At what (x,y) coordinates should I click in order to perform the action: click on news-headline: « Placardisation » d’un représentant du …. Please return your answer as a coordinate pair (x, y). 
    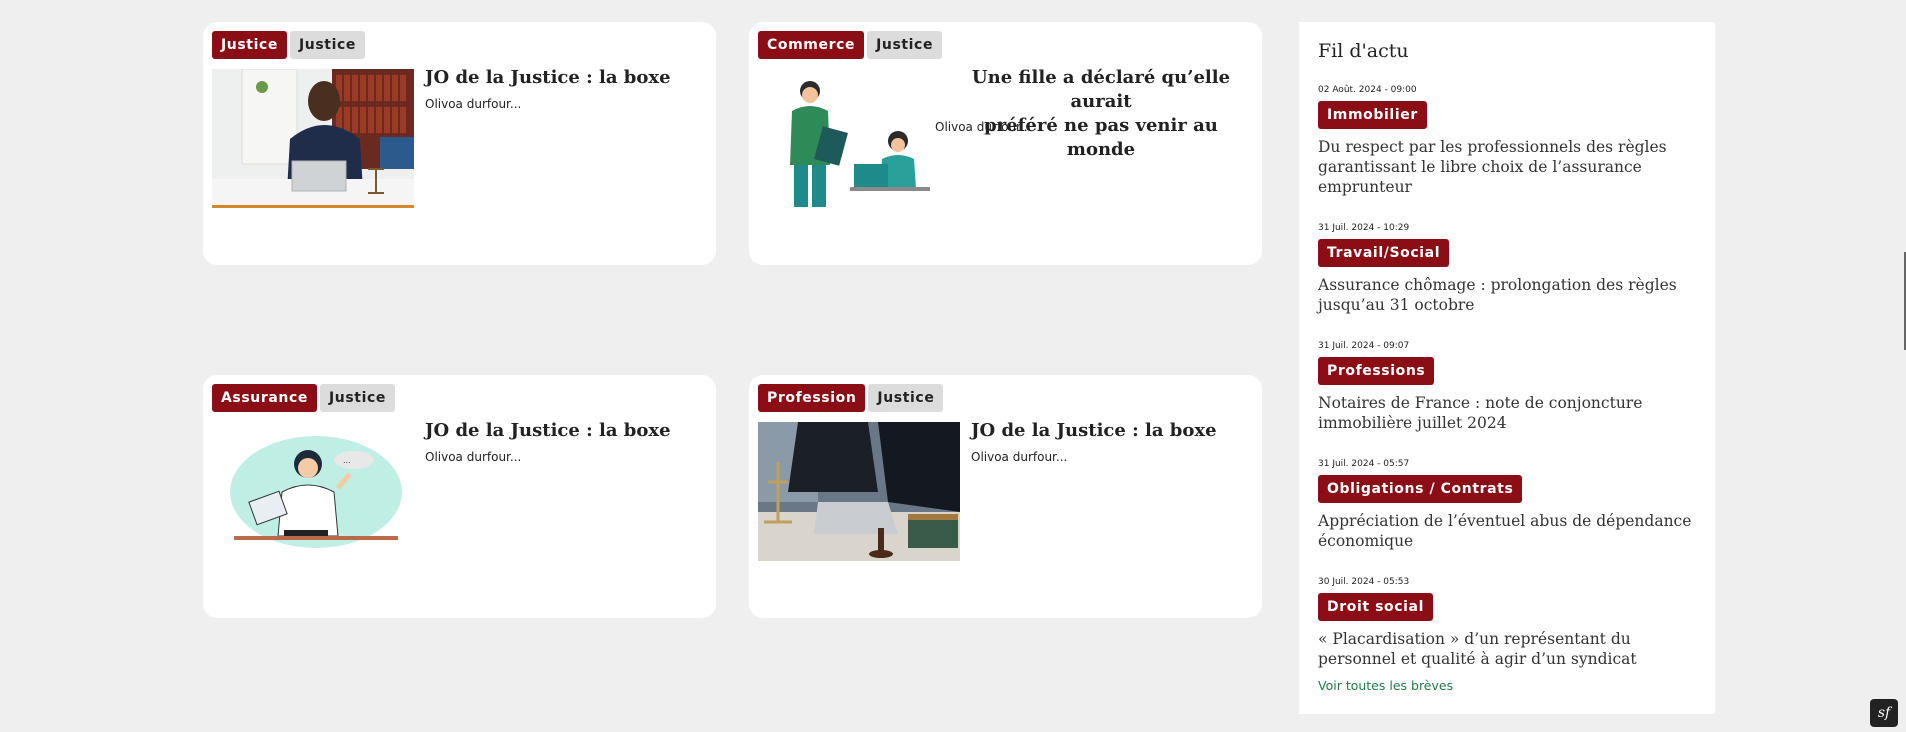
    Looking at the image, I should click on (1510, 649).